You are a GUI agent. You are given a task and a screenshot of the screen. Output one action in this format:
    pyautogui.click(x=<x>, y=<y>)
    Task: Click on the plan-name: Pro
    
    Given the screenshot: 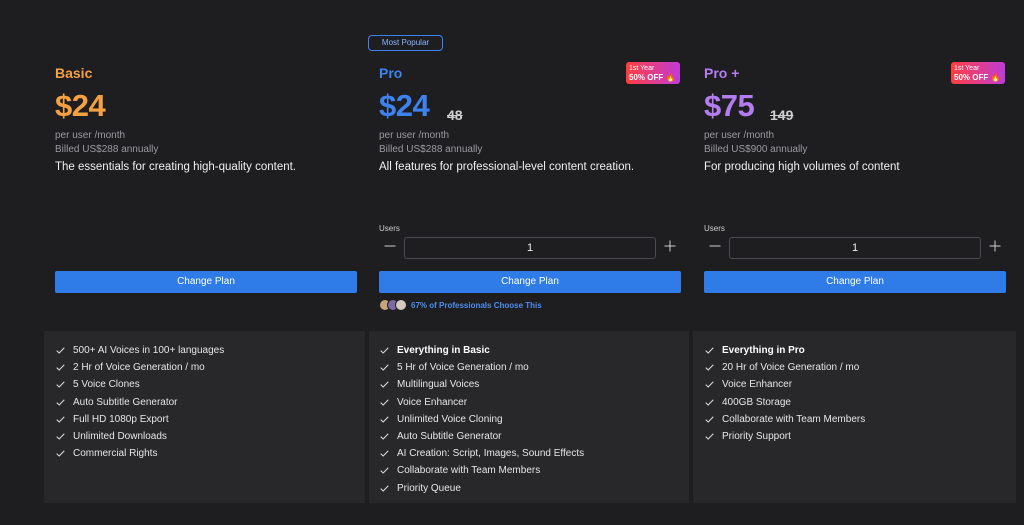 What is the action you would take?
    pyautogui.click(x=391, y=73)
    